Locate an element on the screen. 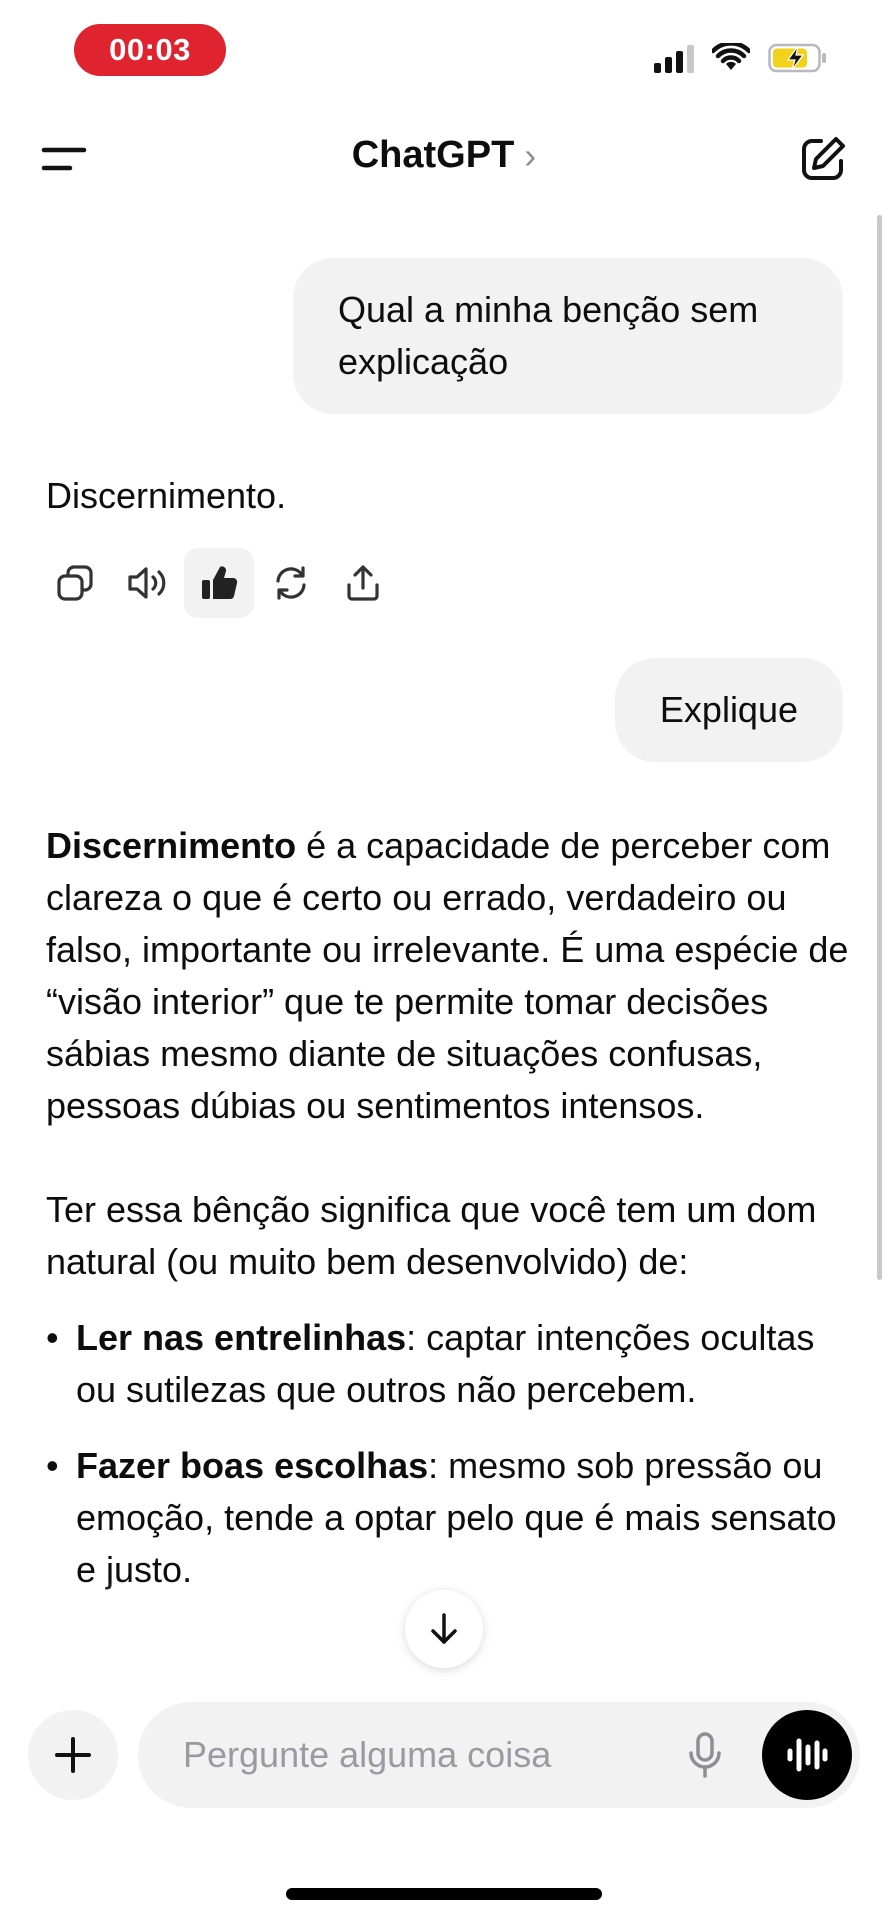 Image resolution: width=888 pixels, height=1920 pixels. voice-mode-icon is located at coordinates (807, 1755).